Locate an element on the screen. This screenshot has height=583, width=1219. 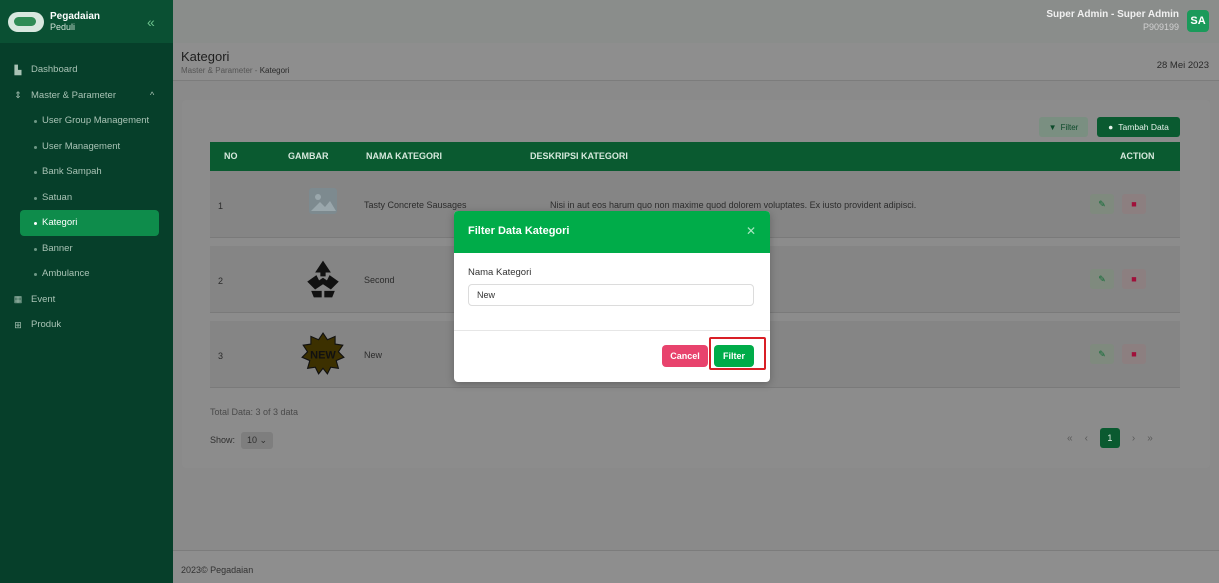
recycle-image-icon is located at coordinates (323, 279).